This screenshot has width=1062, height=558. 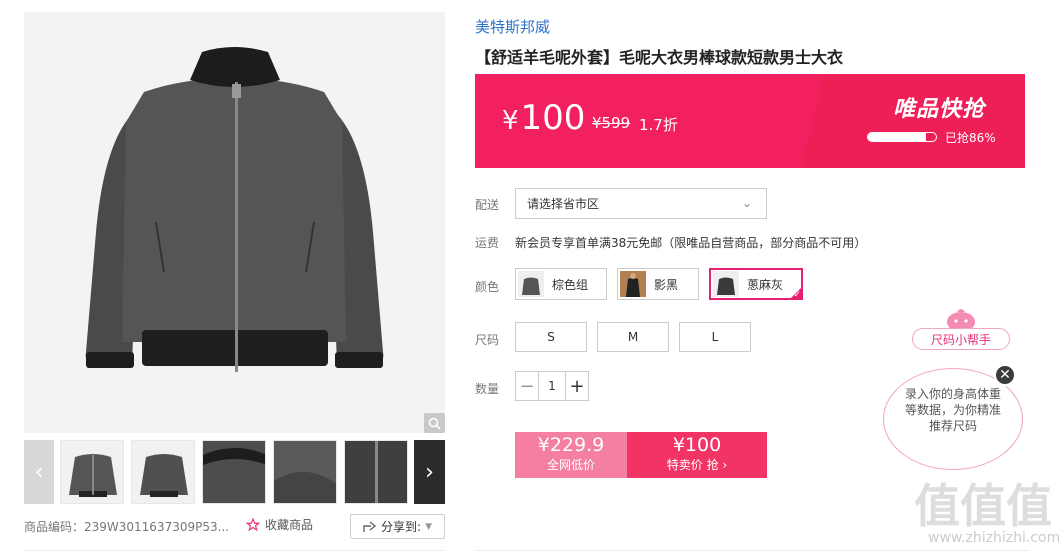 What do you see at coordinates (487, 205) in the screenshot?
I see `delivery-label: 配送` at bounding box center [487, 205].